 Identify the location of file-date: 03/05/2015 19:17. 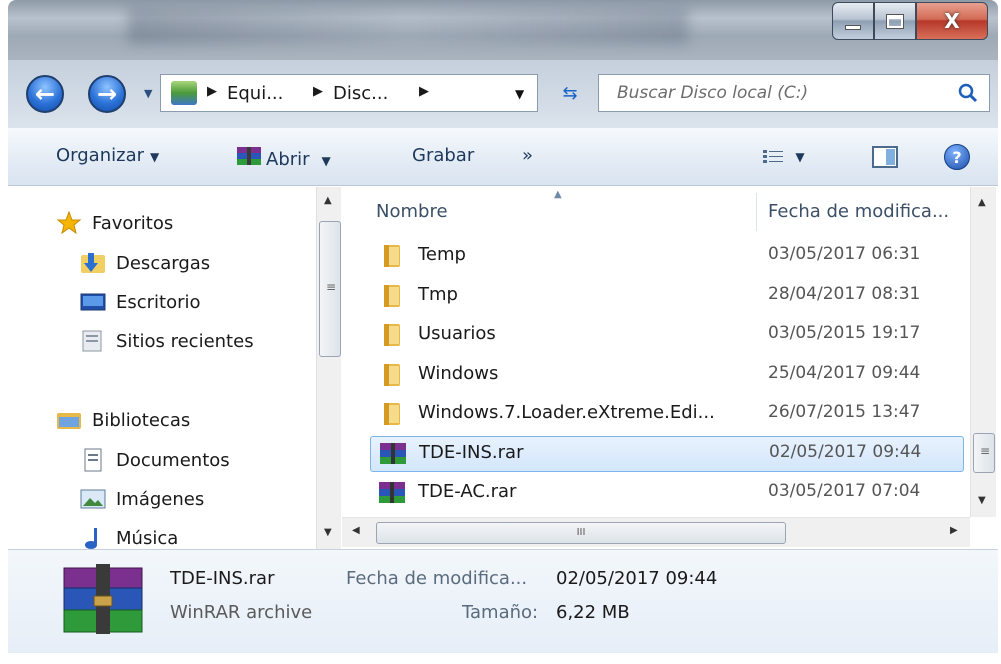
(844, 333).